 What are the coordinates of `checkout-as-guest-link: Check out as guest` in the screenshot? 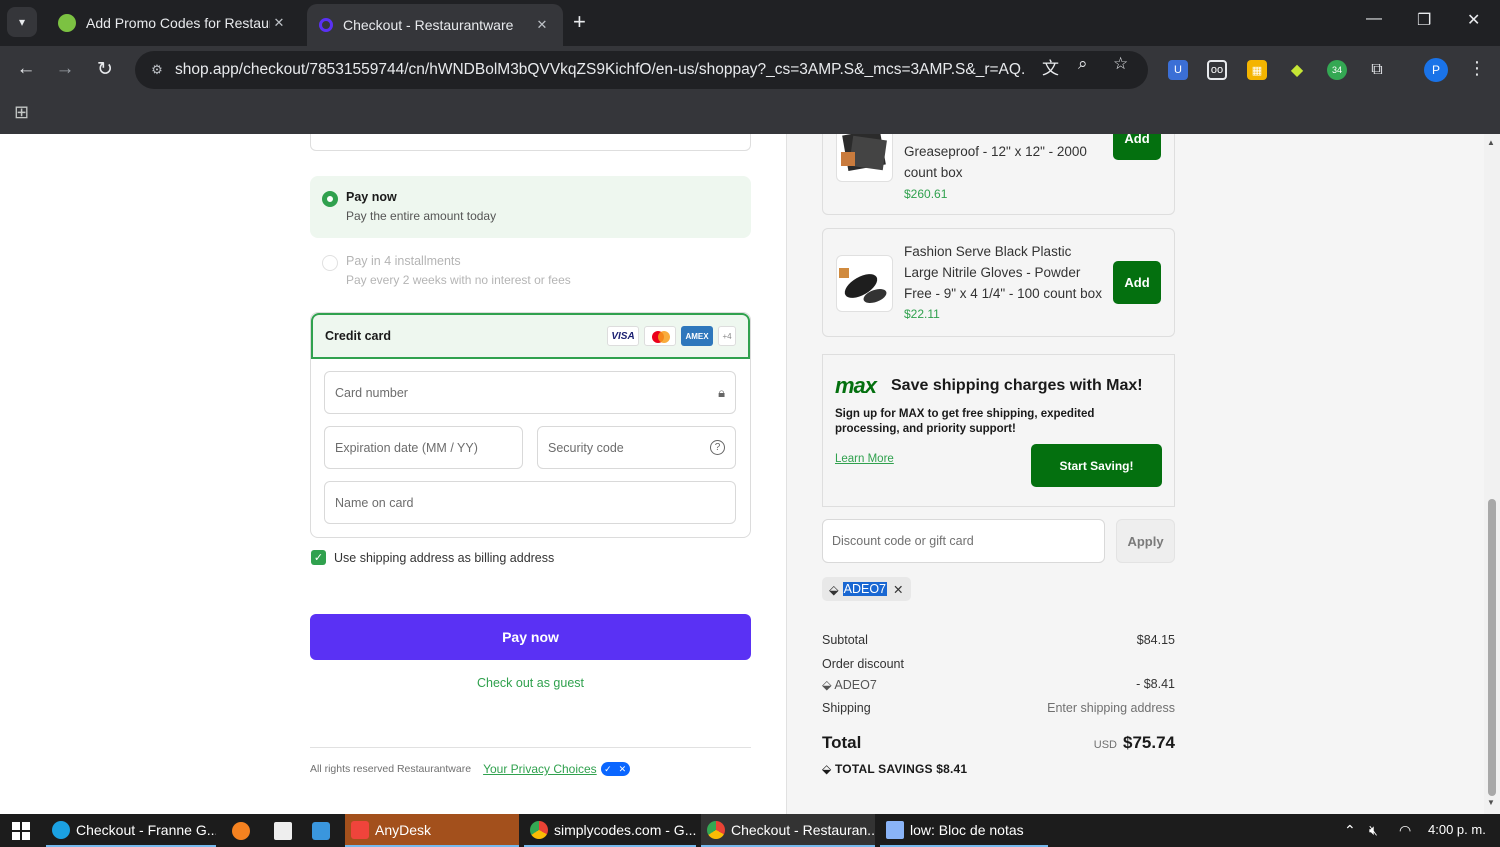 It's located at (530, 683).